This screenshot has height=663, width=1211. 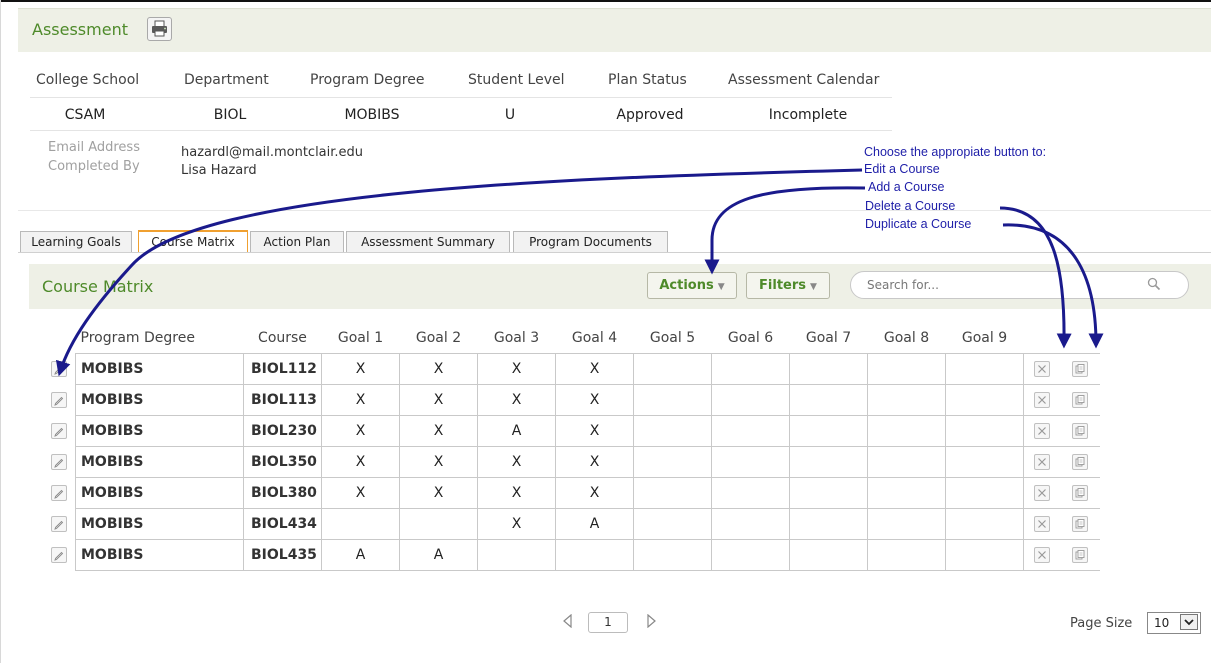 What do you see at coordinates (160, 338) in the screenshot?
I see `column-header-program-degree: Program Degree` at bounding box center [160, 338].